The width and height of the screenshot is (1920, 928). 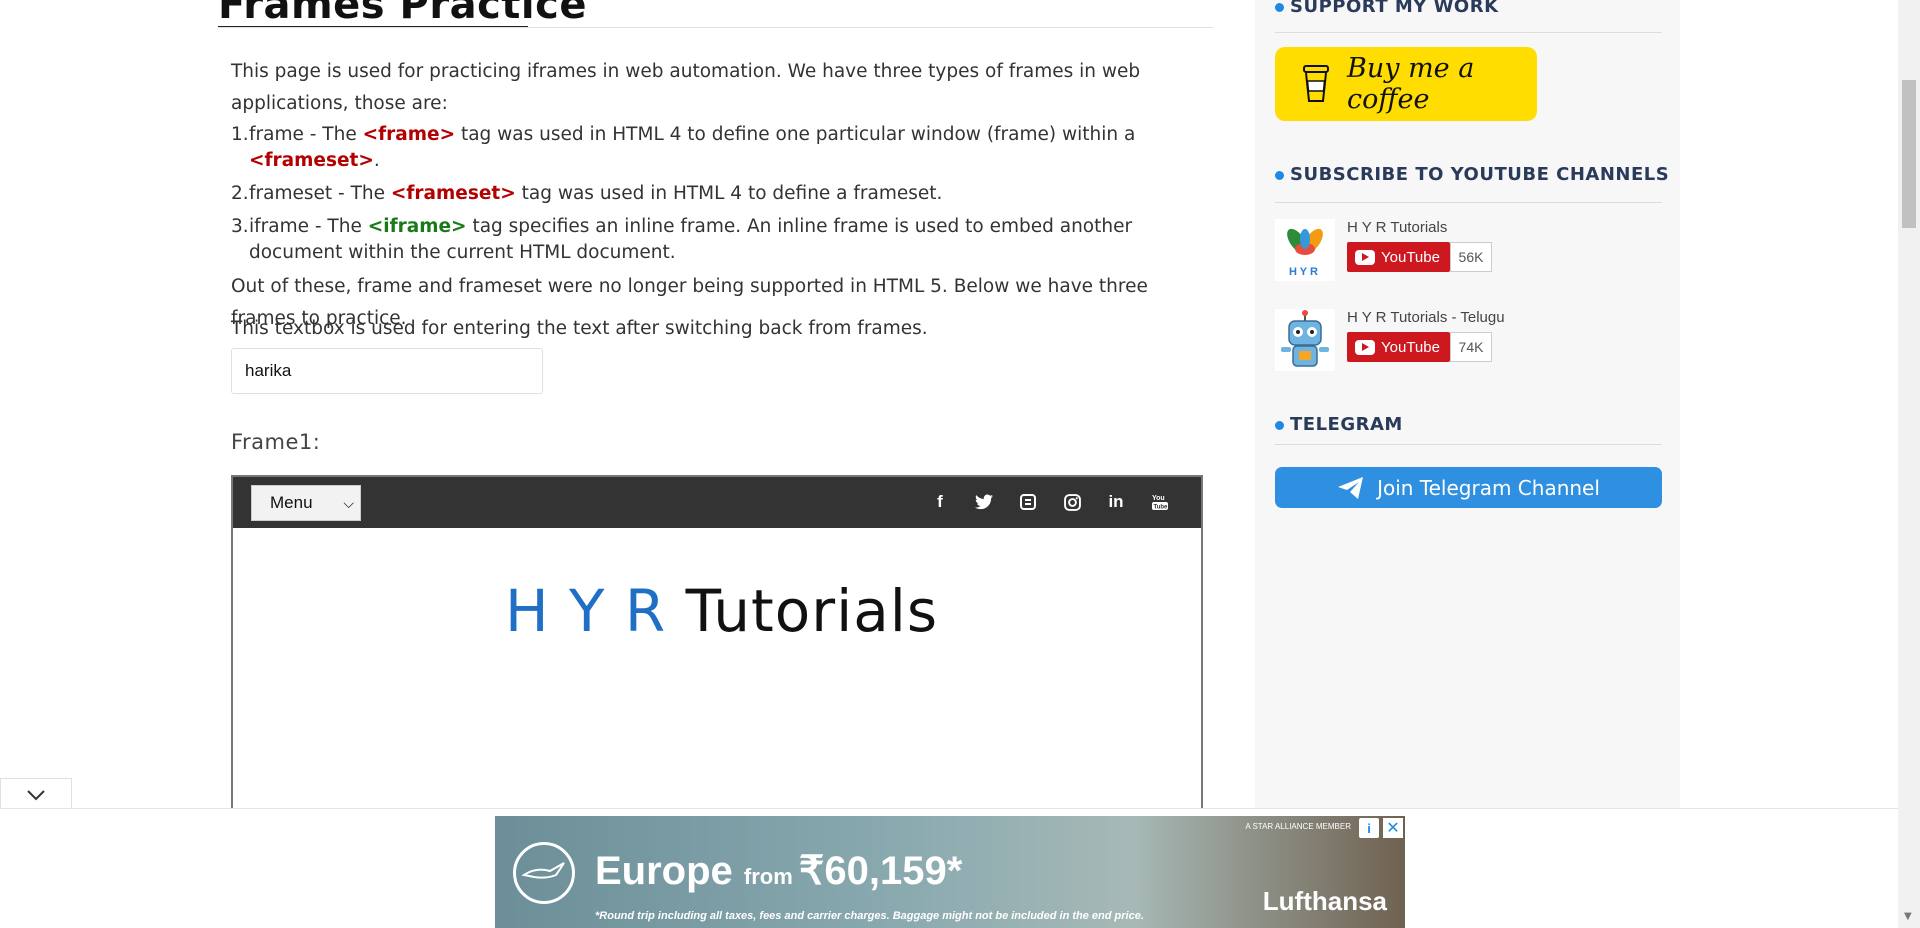 What do you see at coordinates (1909, 154) in the screenshot?
I see `scroll-thumb` at bounding box center [1909, 154].